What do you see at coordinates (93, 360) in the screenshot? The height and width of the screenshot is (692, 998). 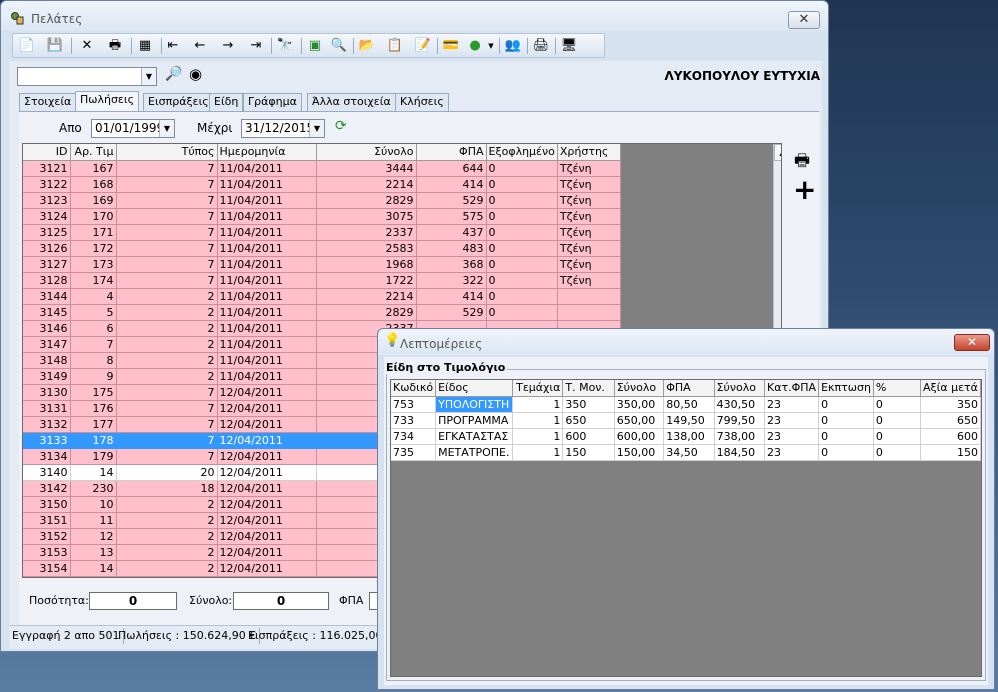 I see `table-cell-num: 8` at bounding box center [93, 360].